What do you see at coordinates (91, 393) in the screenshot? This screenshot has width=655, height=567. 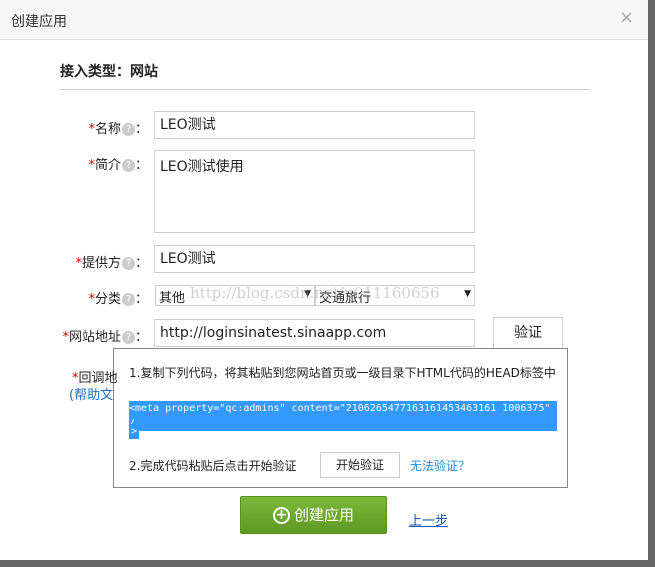 I see `help-doc-link: (帮助文` at bounding box center [91, 393].